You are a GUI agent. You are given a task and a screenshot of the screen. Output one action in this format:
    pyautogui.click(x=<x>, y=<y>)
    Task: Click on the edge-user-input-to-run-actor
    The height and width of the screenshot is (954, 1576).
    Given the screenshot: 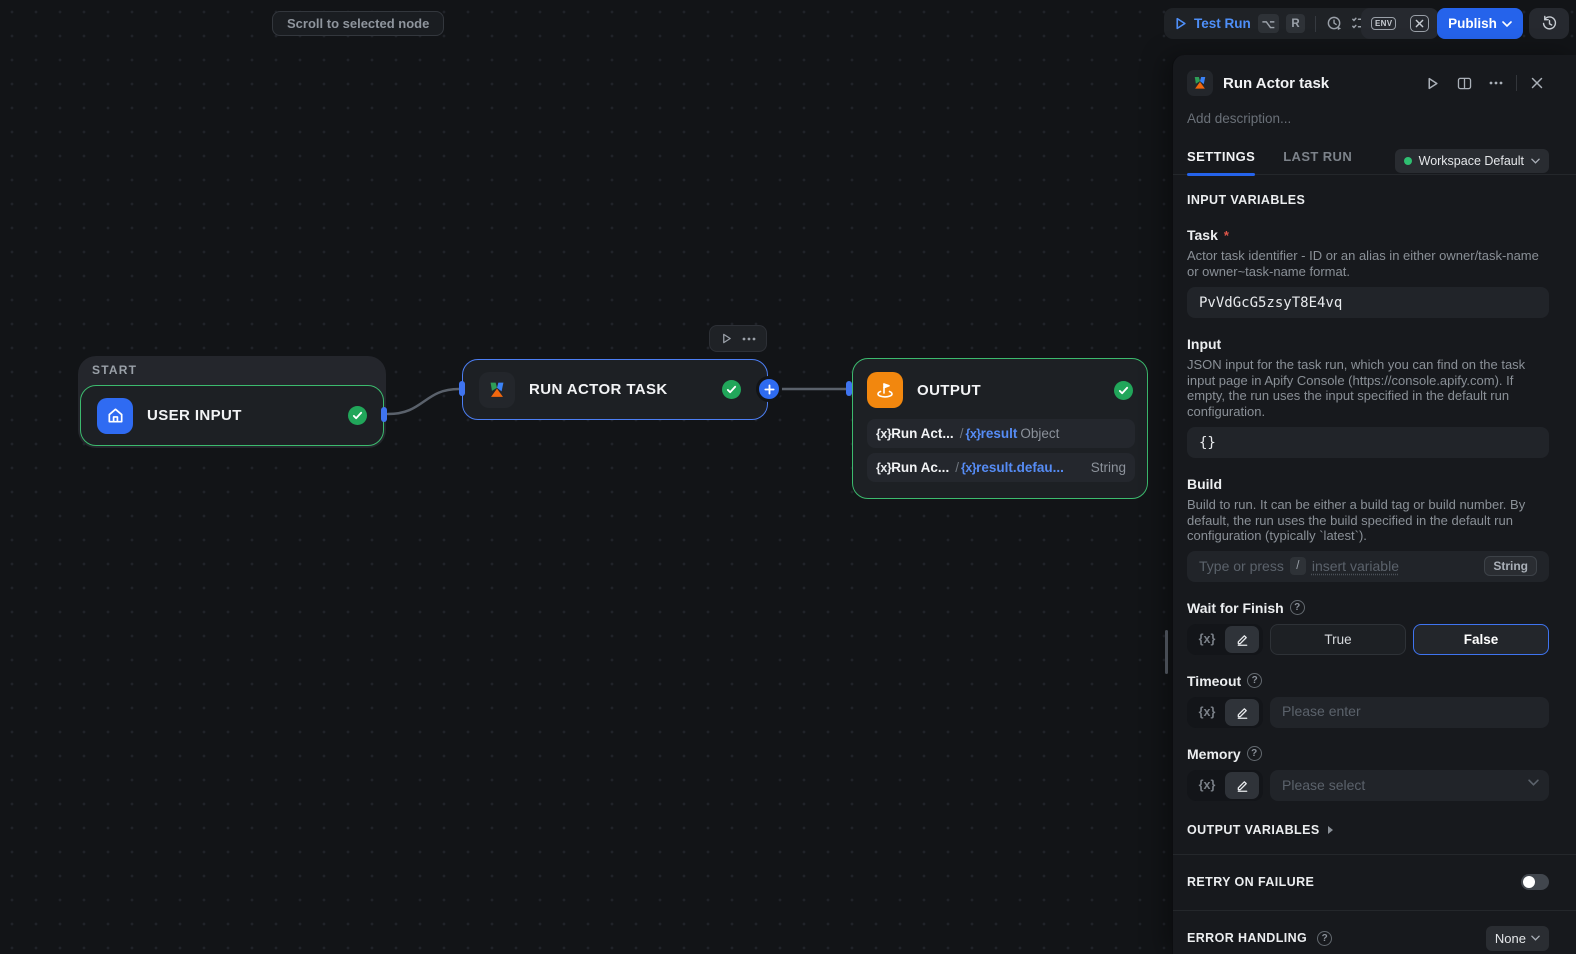 What is the action you would take?
    pyautogui.click(x=423, y=401)
    